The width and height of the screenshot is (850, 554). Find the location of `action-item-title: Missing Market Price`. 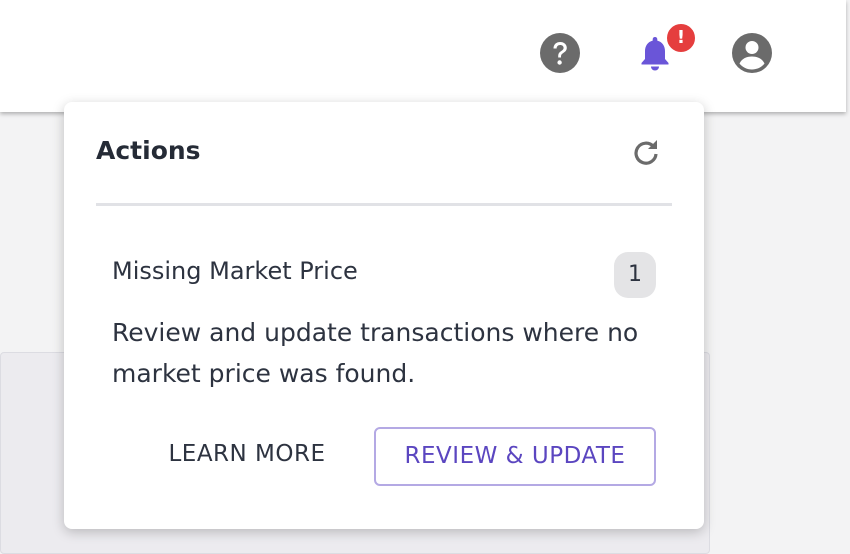

action-item-title: Missing Market Price is located at coordinates (235, 271).